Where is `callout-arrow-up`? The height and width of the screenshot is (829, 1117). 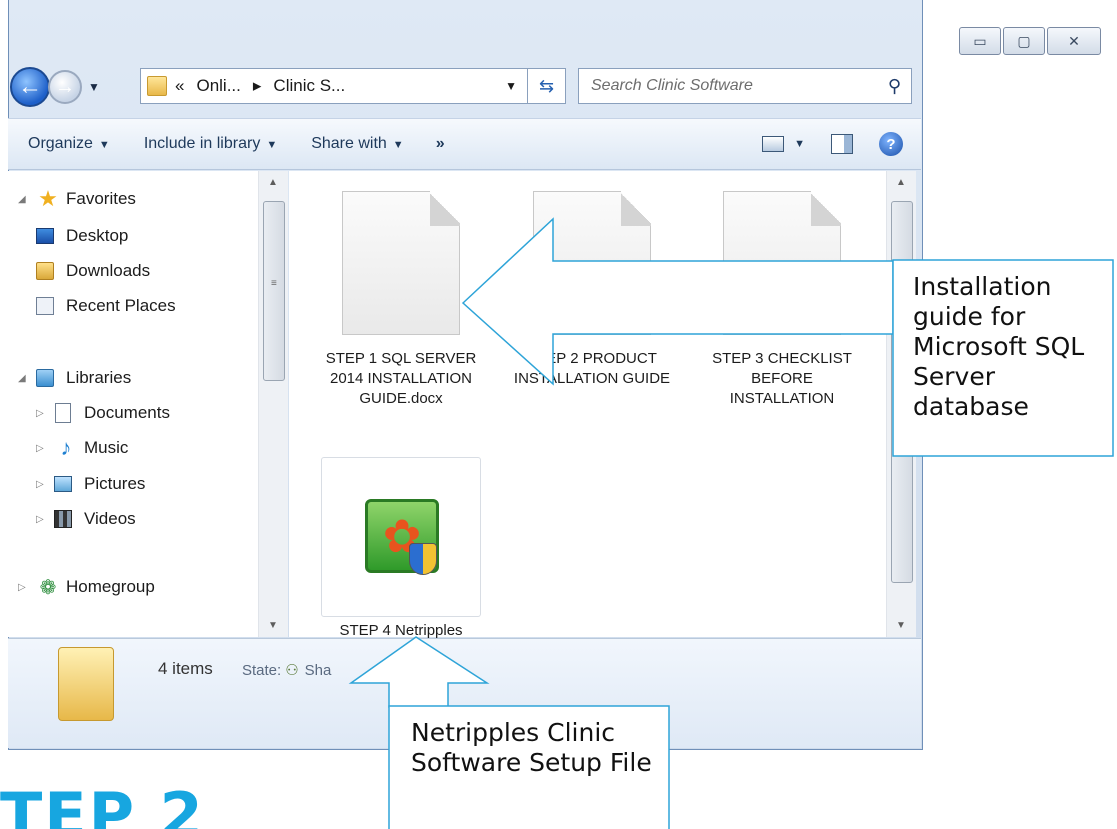
callout-arrow-up is located at coordinates (419, 672).